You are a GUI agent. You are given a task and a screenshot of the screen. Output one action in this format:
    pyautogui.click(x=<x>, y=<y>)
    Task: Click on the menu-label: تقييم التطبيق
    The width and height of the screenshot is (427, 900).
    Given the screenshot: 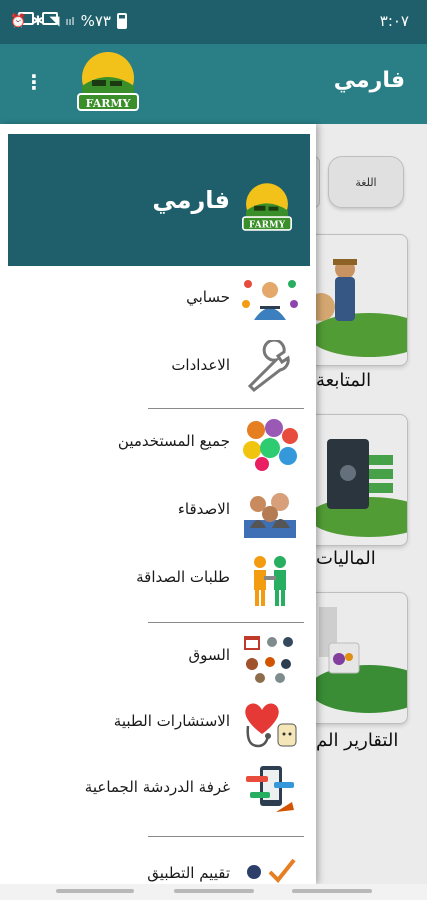 What is the action you would take?
    pyautogui.click(x=188, y=873)
    